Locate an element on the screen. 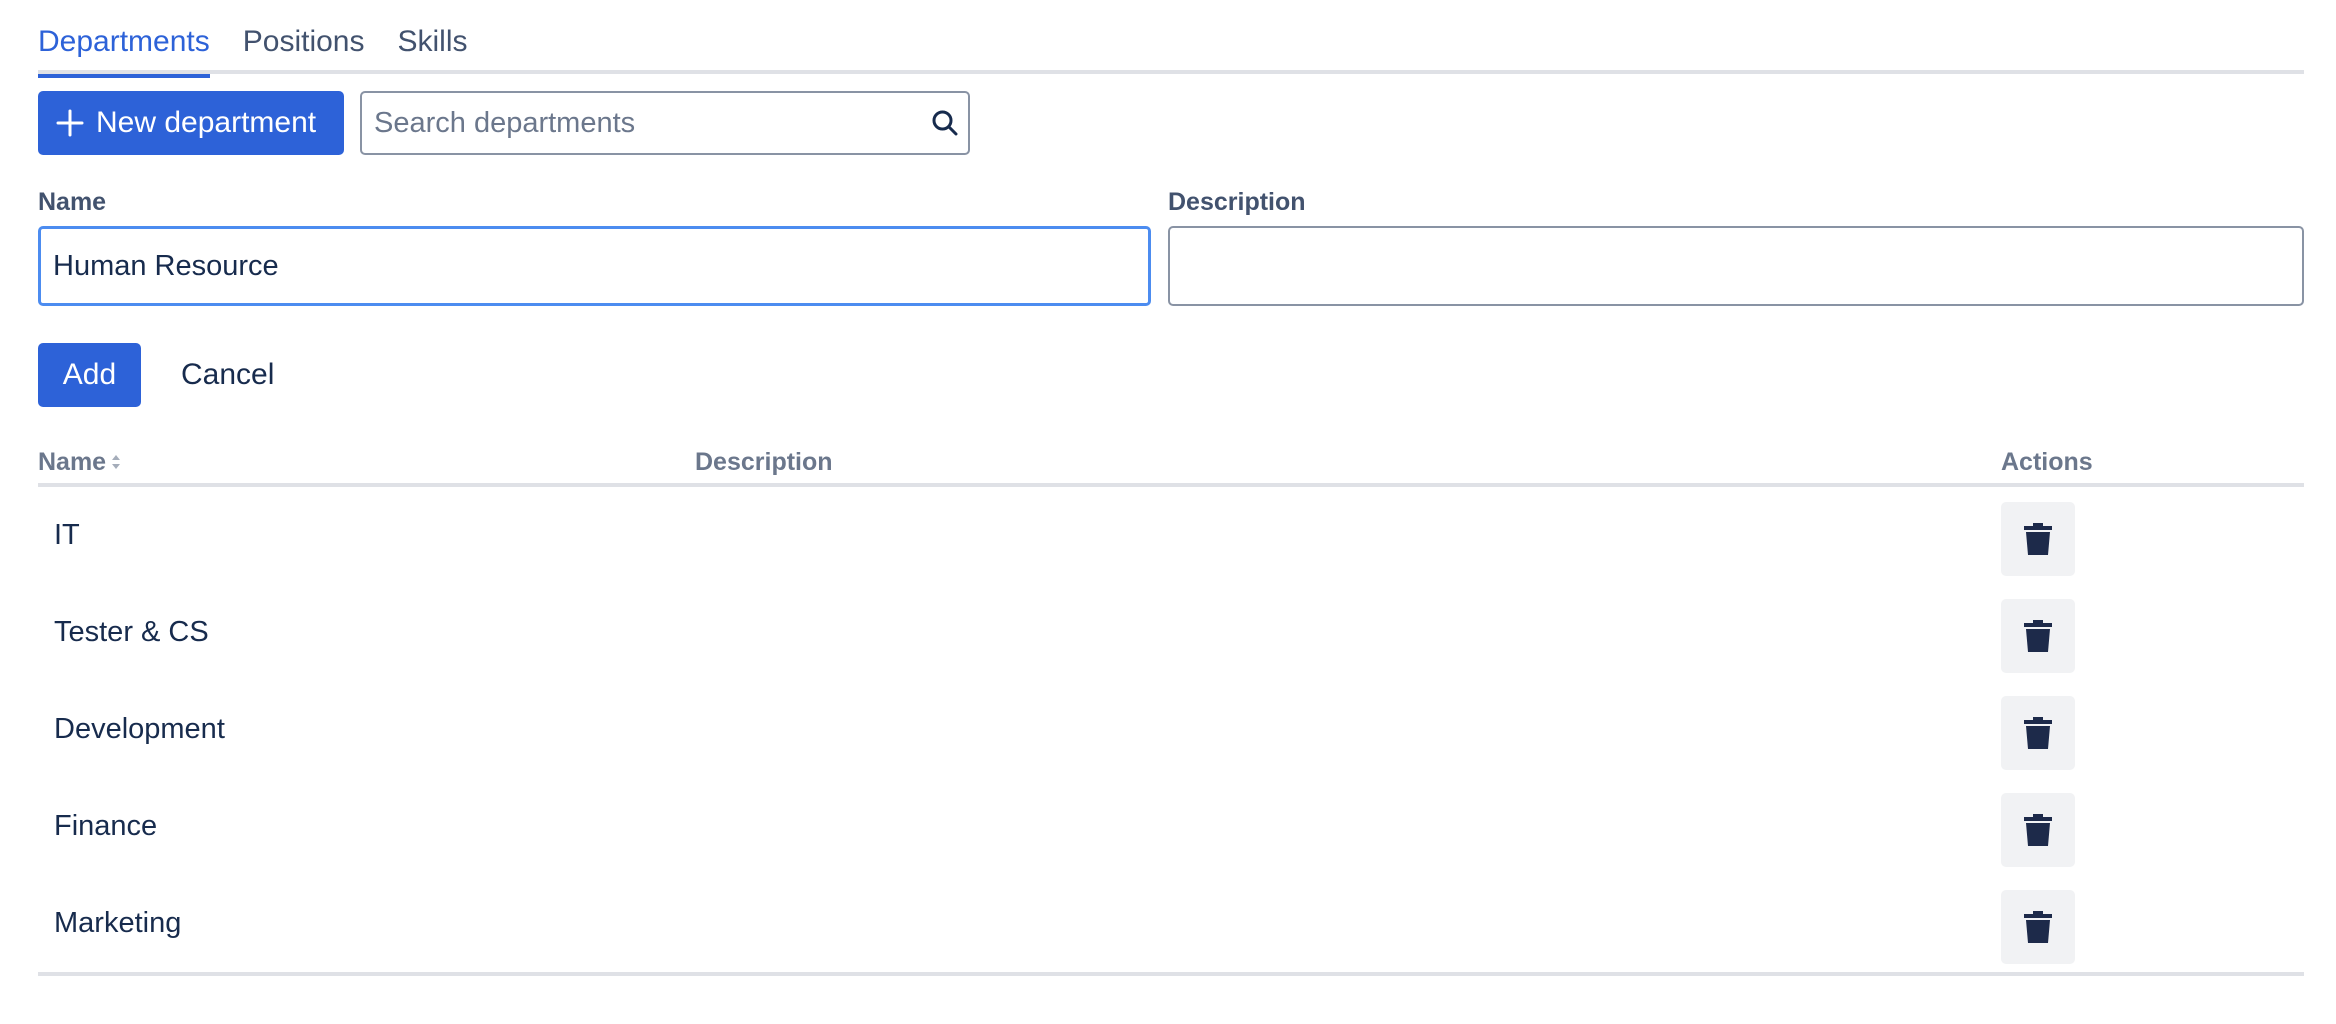 This screenshot has height=1024, width=2336. table-row: Finance is located at coordinates (1171, 826).